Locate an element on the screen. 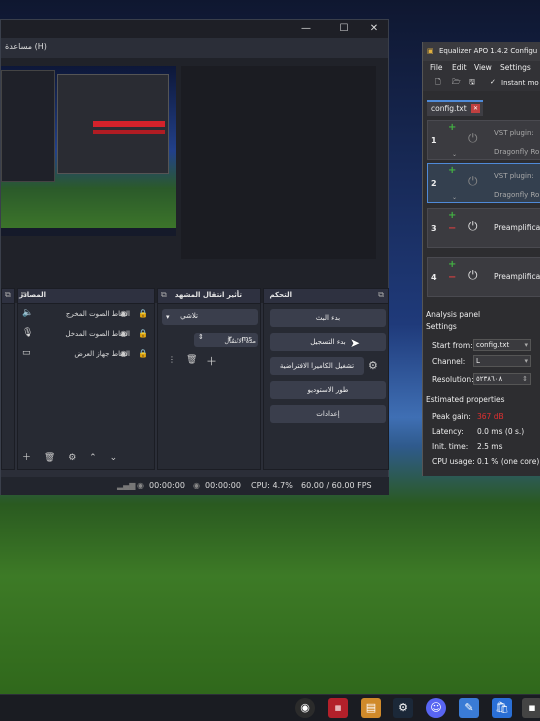 The width and height of the screenshot is (540, 721). speaker-icon: 🔈 is located at coordinates (28, 313).